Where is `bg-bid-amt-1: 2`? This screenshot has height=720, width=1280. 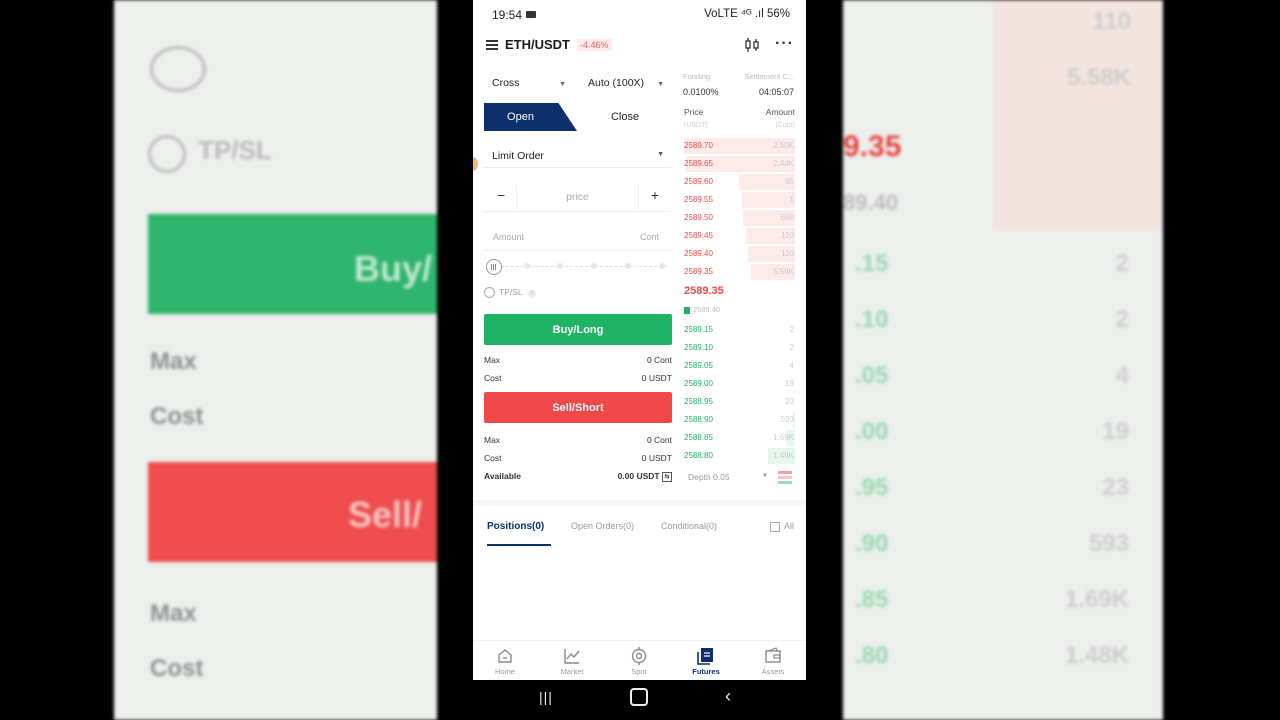 bg-bid-amt-1: 2 is located at coordinates (1122, 263).